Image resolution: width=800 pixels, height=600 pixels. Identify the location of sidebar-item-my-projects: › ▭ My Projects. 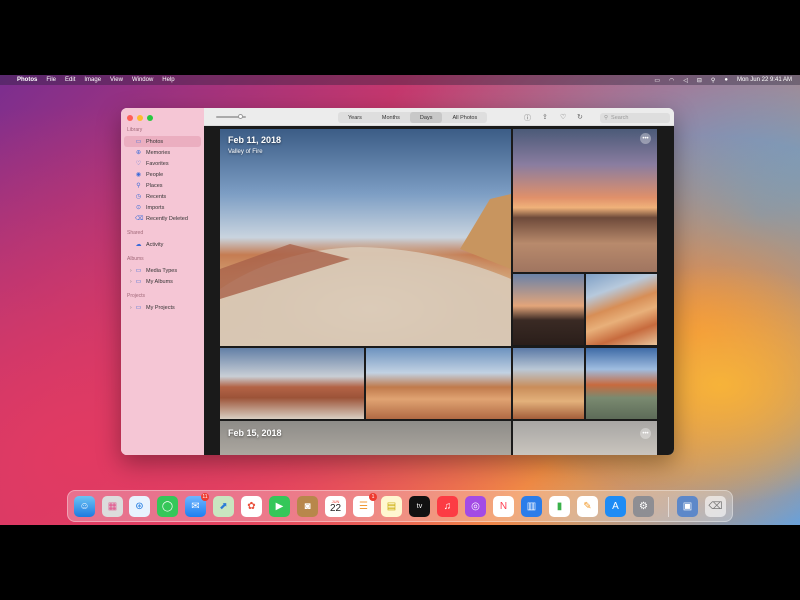
(162, 307).